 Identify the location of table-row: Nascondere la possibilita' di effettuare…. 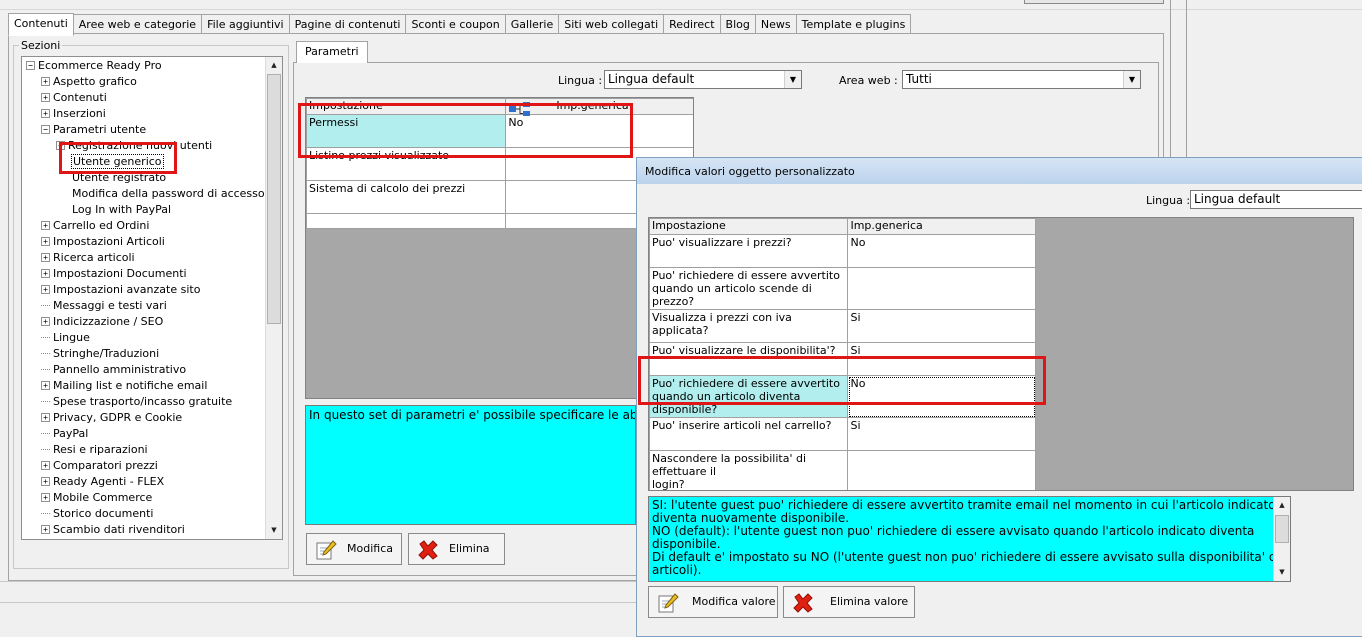
(842, 470).